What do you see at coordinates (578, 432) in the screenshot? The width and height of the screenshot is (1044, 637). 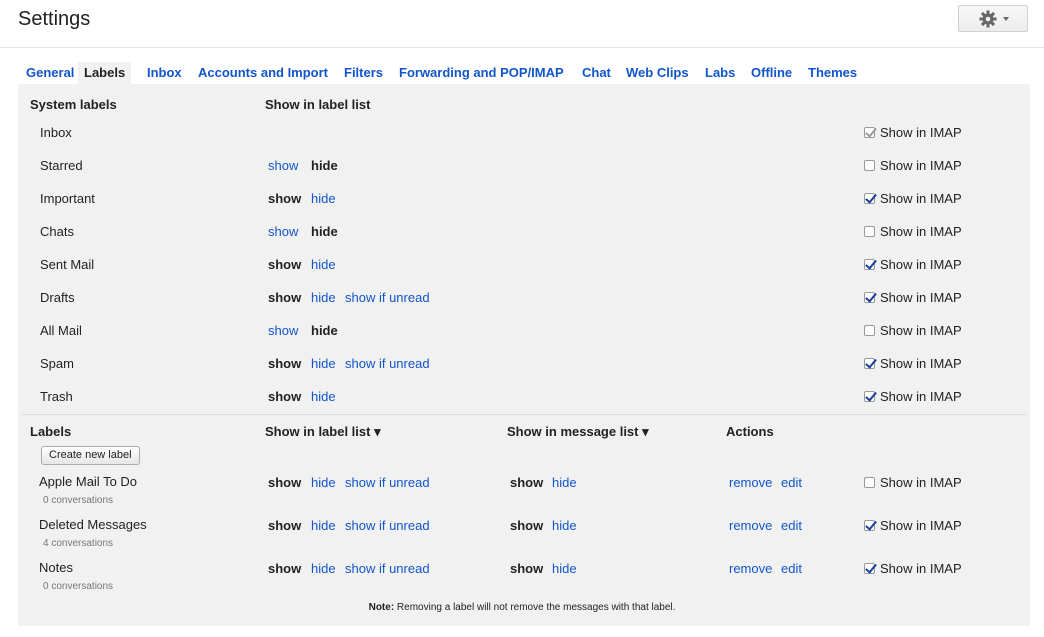 I see `show-in-message-list-header: Show in message list ▾` at bounding box center [578, 432].